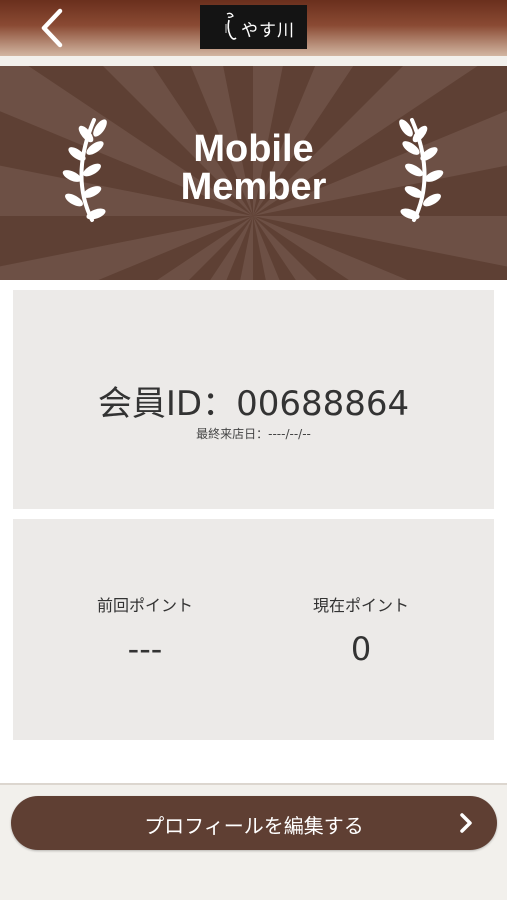 The image size is (507, 900). What do you see at coordinates (253, 187) in the screenshot?
I see `banner-title-line2: Member` at bounding box center [253, 187].